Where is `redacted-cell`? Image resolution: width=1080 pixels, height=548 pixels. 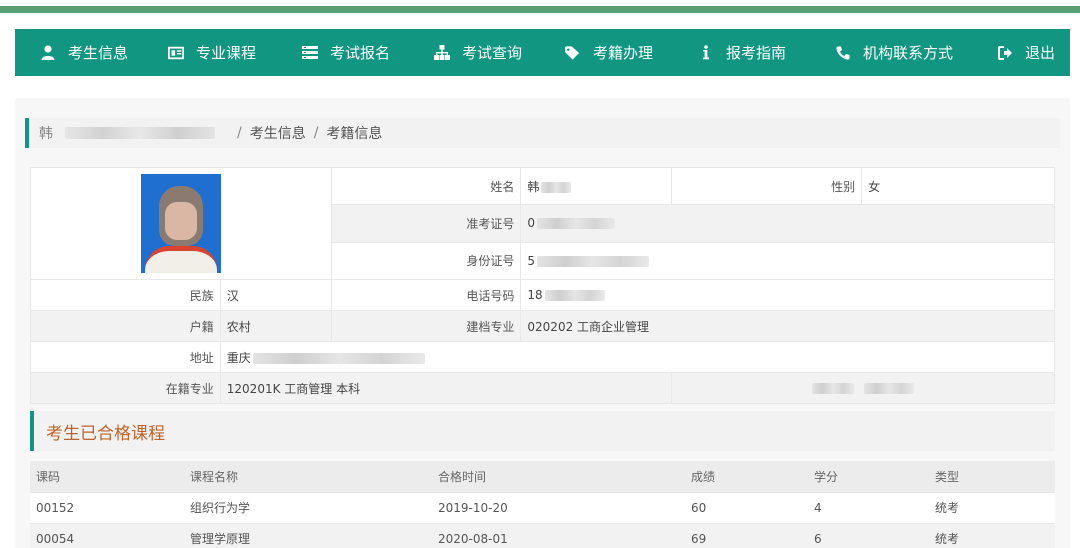 redacted-cell is located at coordinates (863, 388).